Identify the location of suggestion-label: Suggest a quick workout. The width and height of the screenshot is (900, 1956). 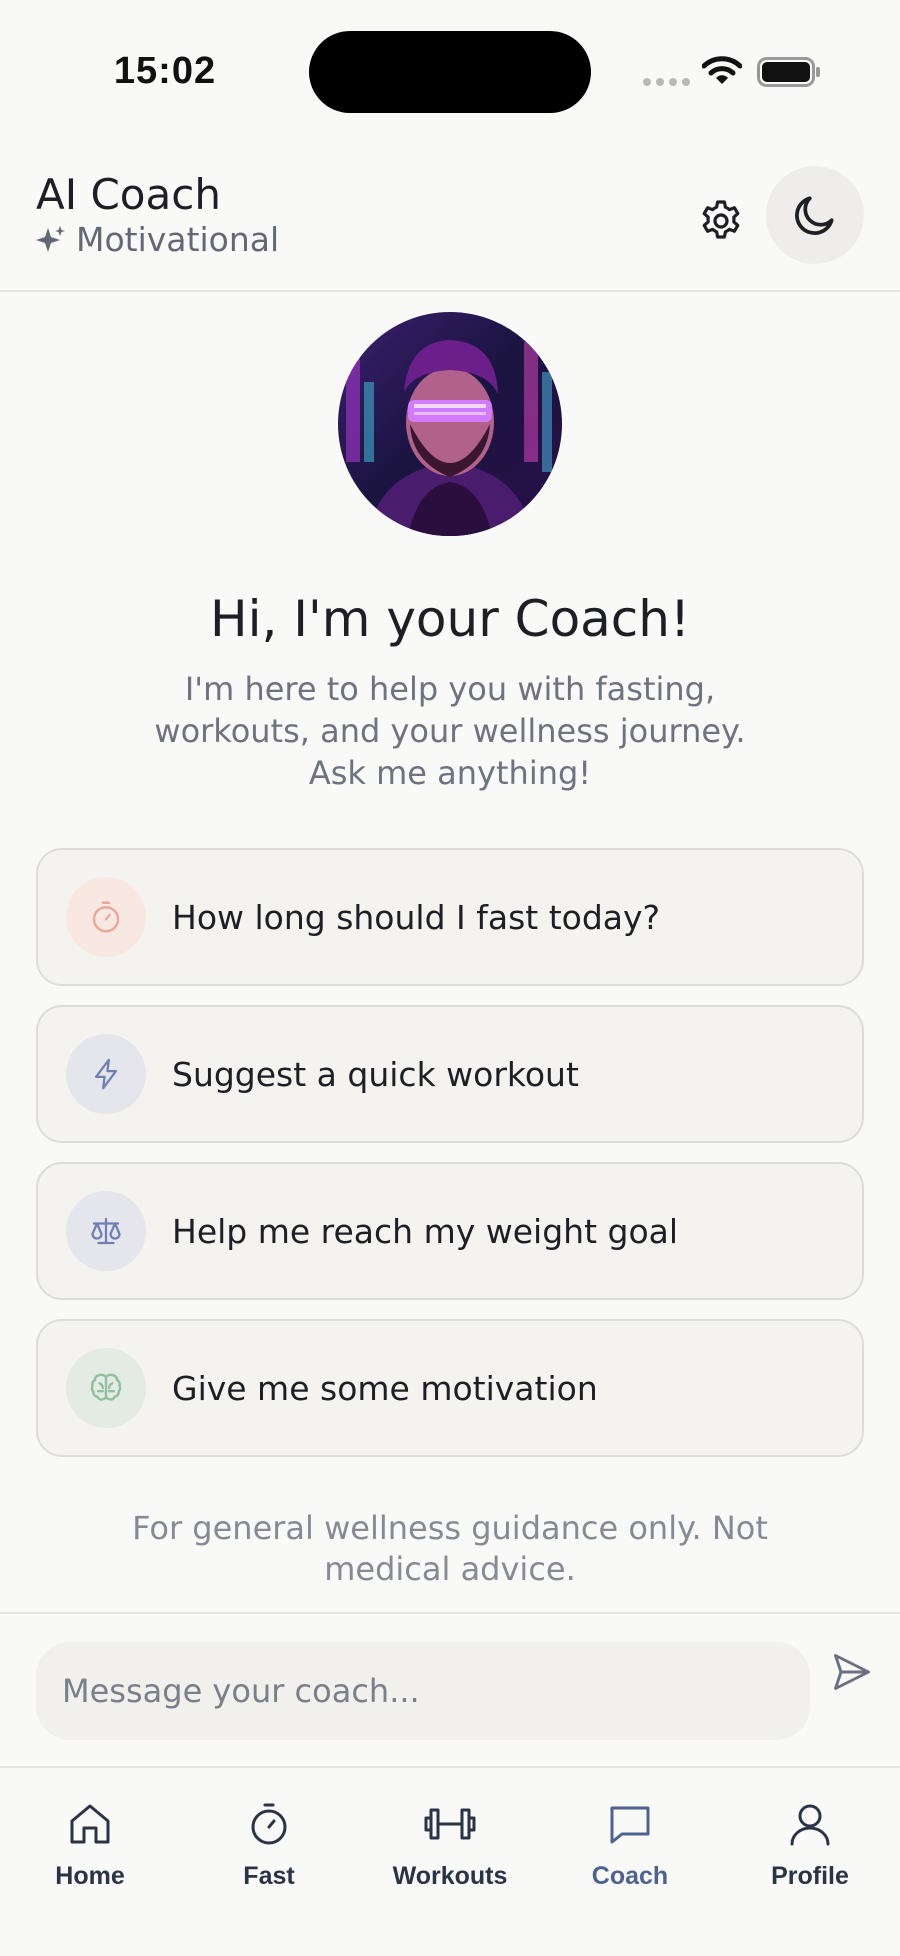
(375, 1074).